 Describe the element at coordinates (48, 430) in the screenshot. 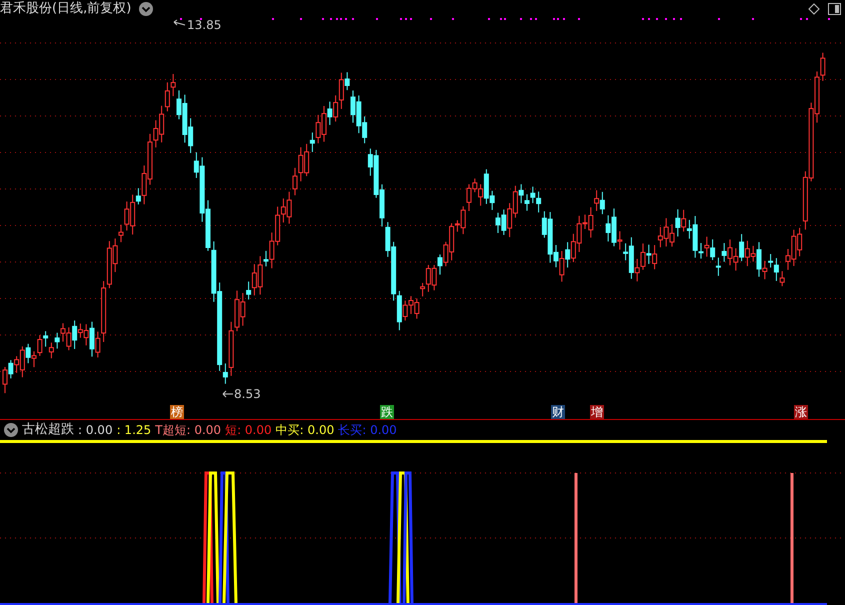

I see `indicator-name: 古松超跌` at that location.